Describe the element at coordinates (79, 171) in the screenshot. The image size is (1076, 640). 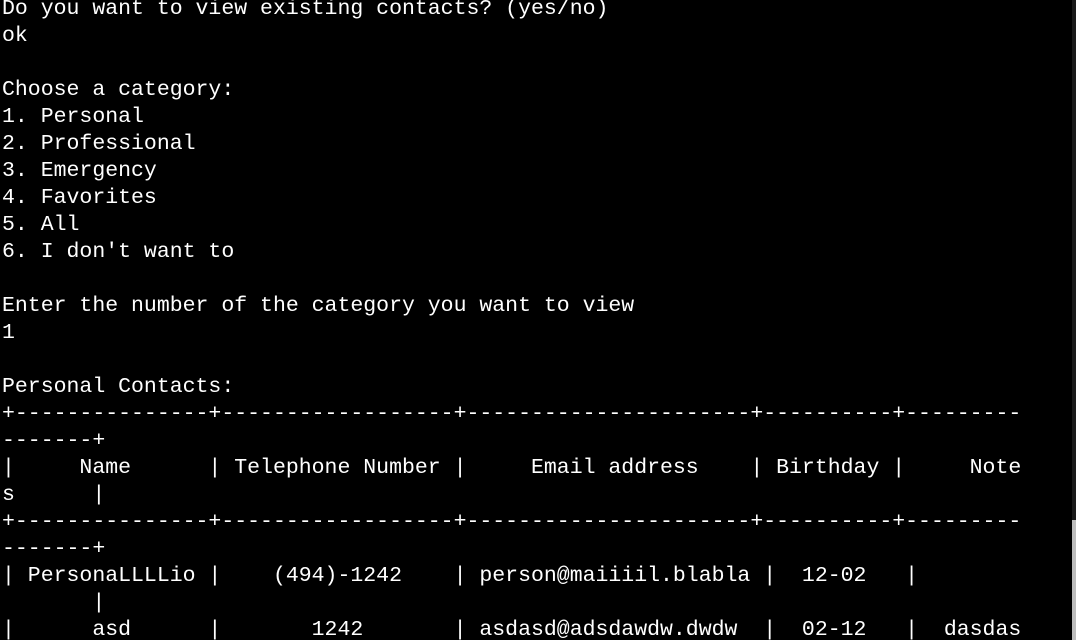
I see `category-option-emergency: 3. Emergency` at that location.